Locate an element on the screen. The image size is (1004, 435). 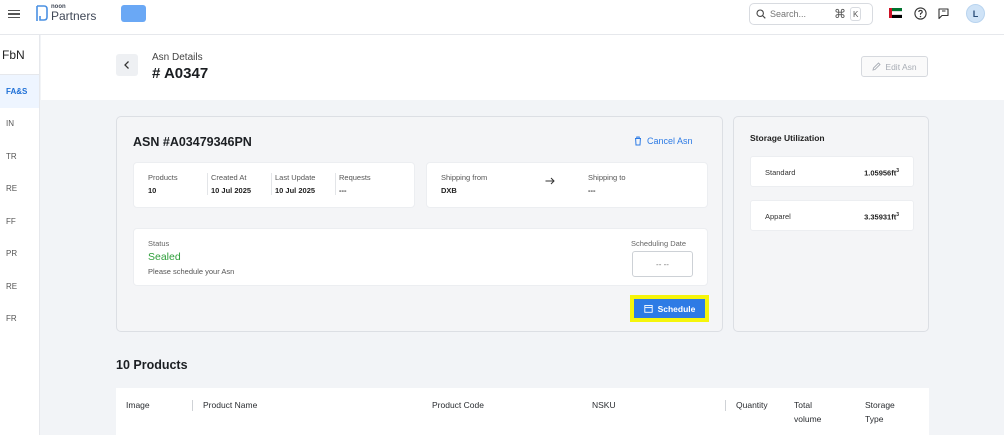
shipping-from-field: Shipping from DXB is located at coordinates (464, 184).